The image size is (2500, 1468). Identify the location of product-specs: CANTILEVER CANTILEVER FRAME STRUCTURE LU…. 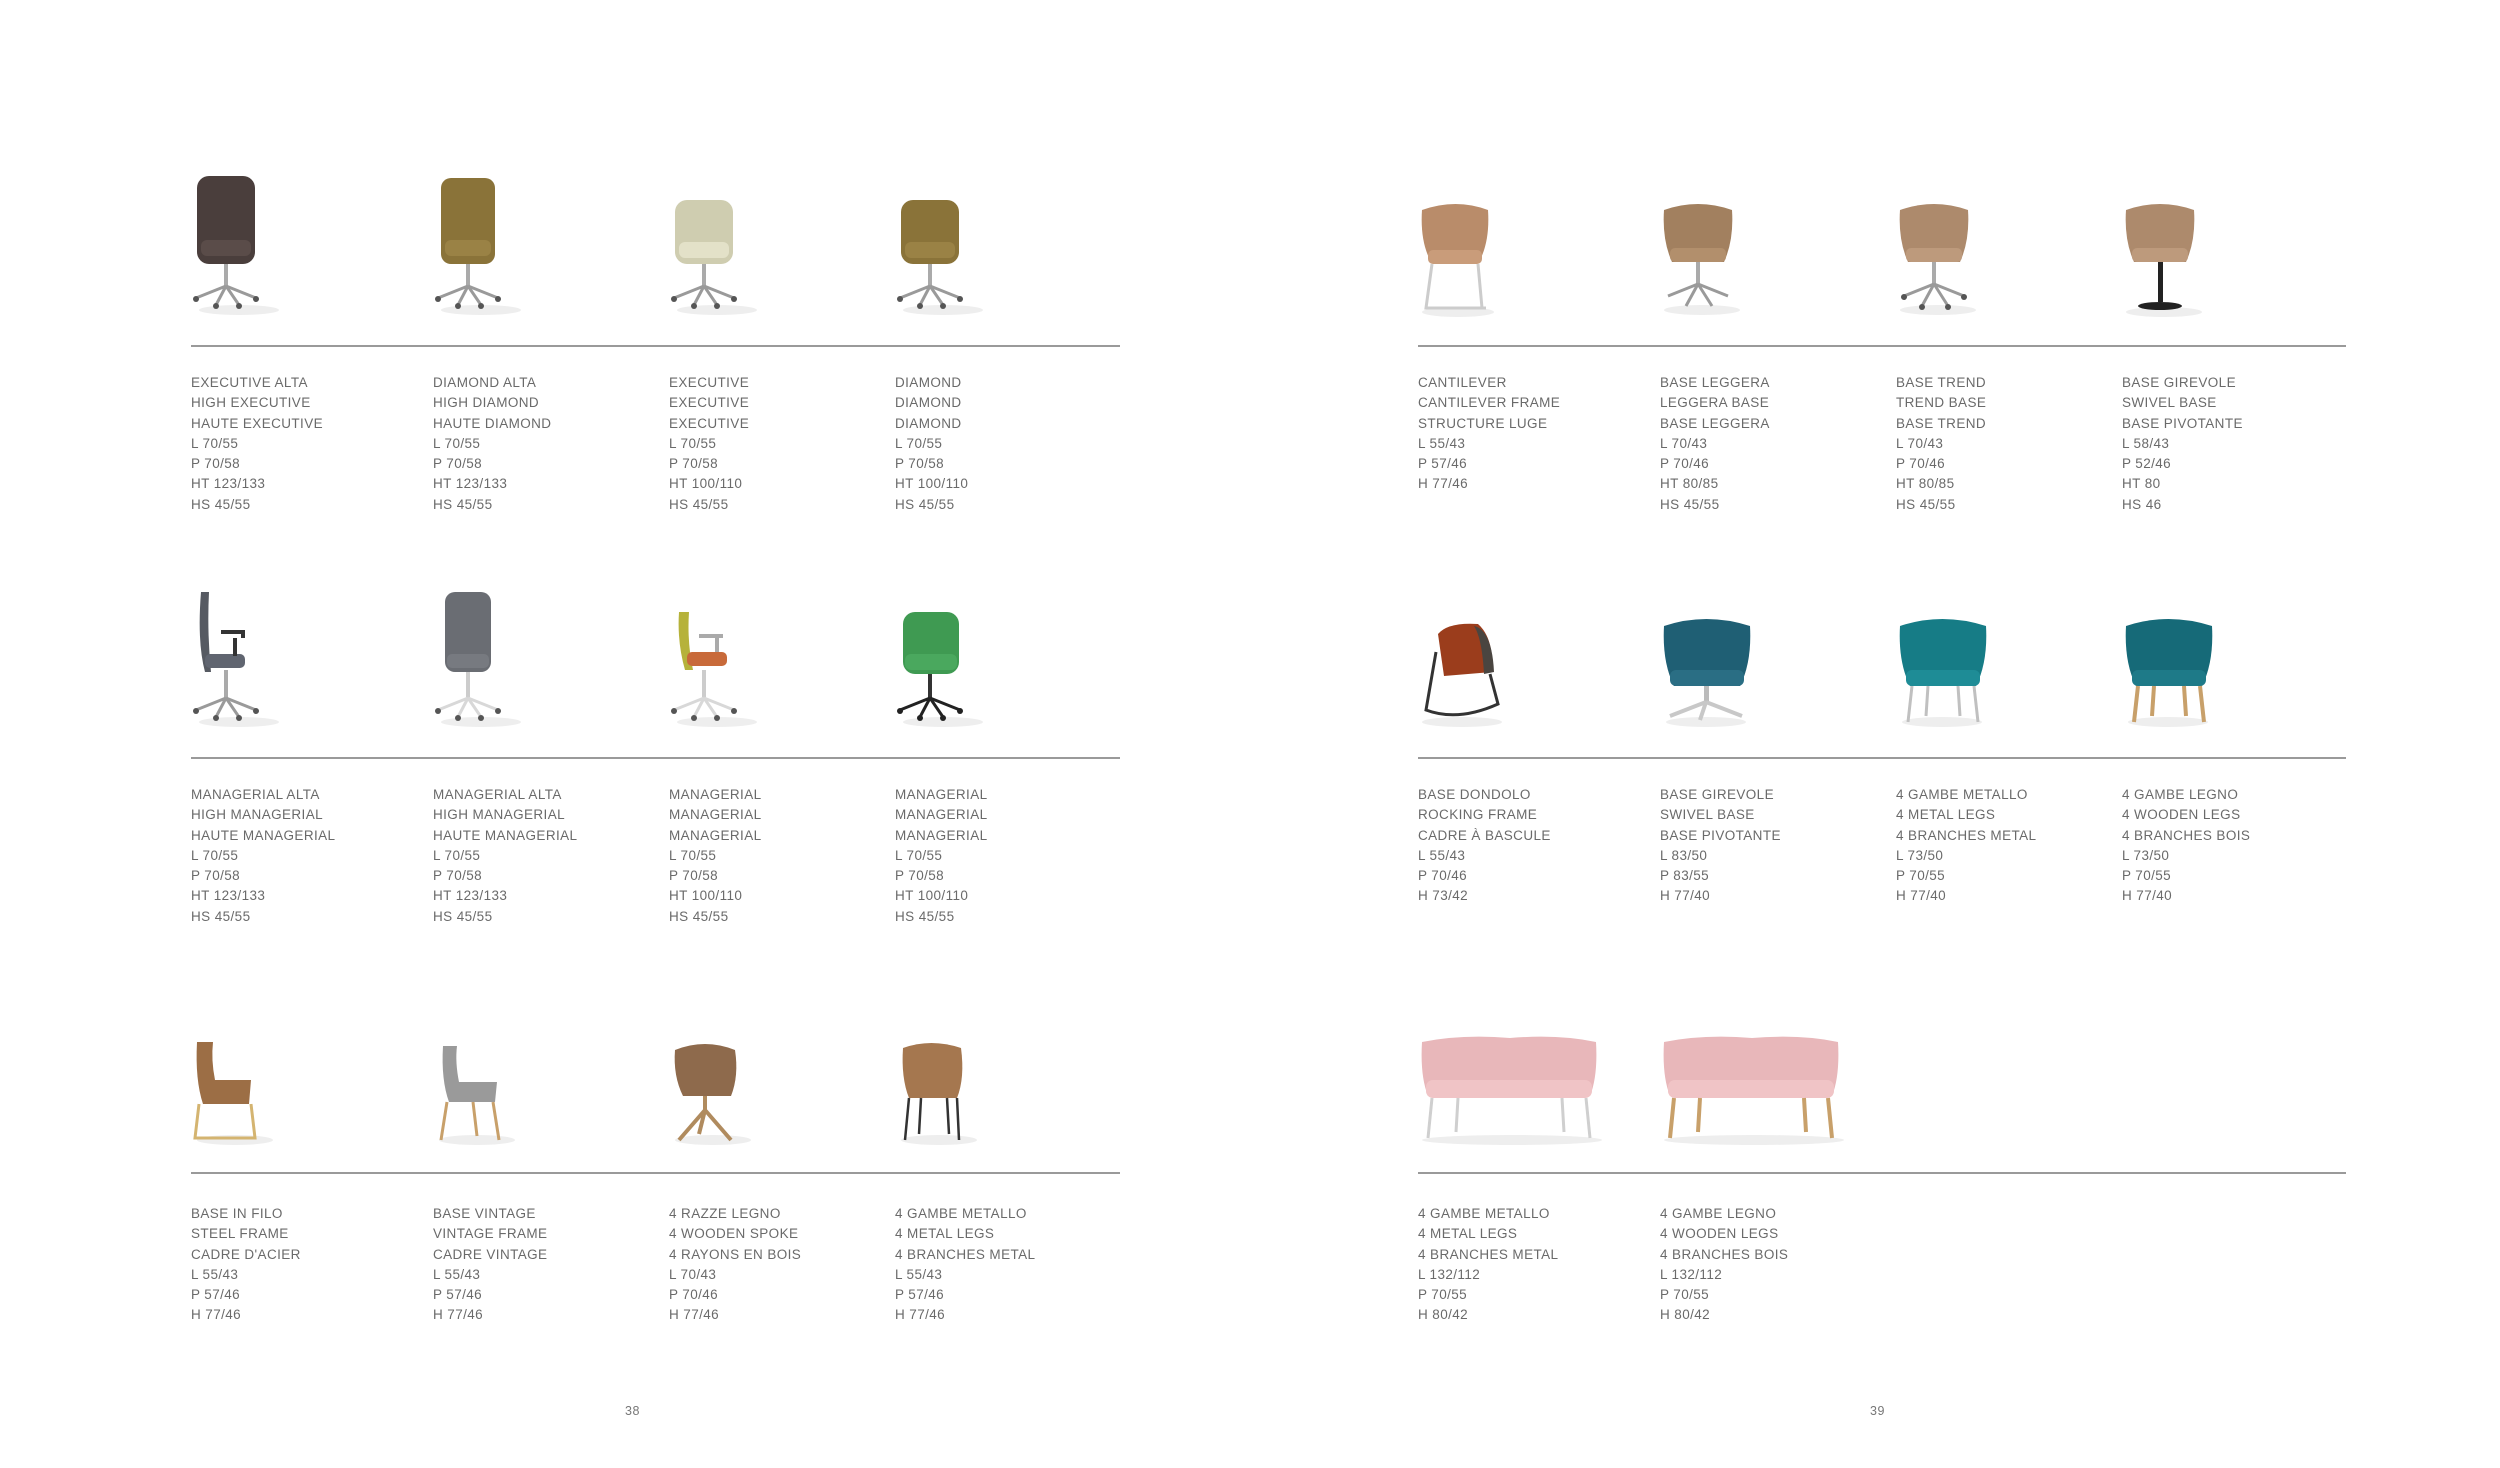
(1489, 434).